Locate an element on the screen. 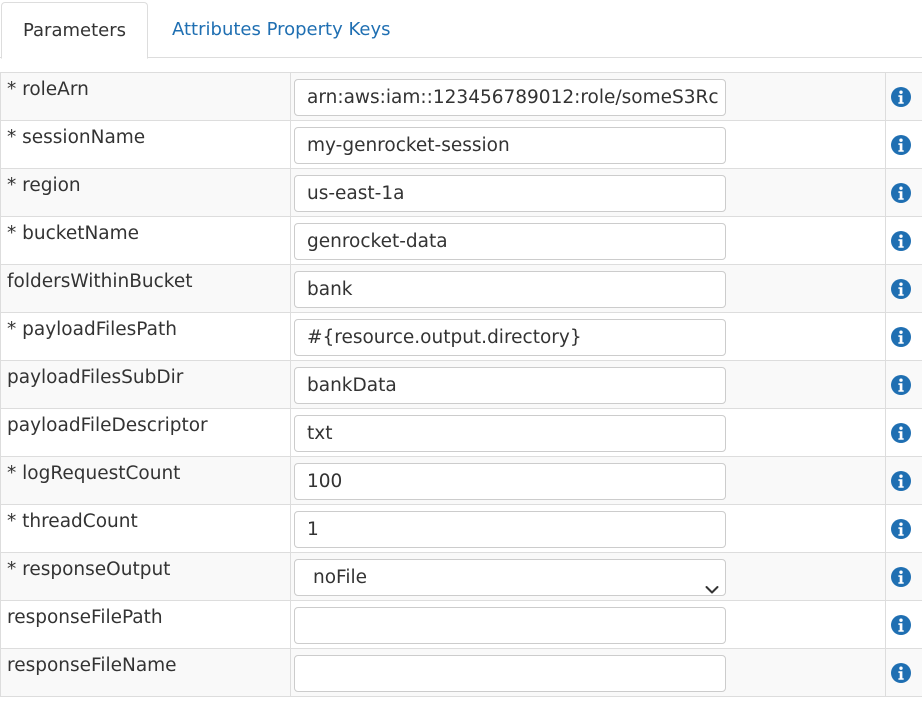 The width and height of the screenshot is (922, 709). parameter-value: txt is located at coordinates (320, 433).